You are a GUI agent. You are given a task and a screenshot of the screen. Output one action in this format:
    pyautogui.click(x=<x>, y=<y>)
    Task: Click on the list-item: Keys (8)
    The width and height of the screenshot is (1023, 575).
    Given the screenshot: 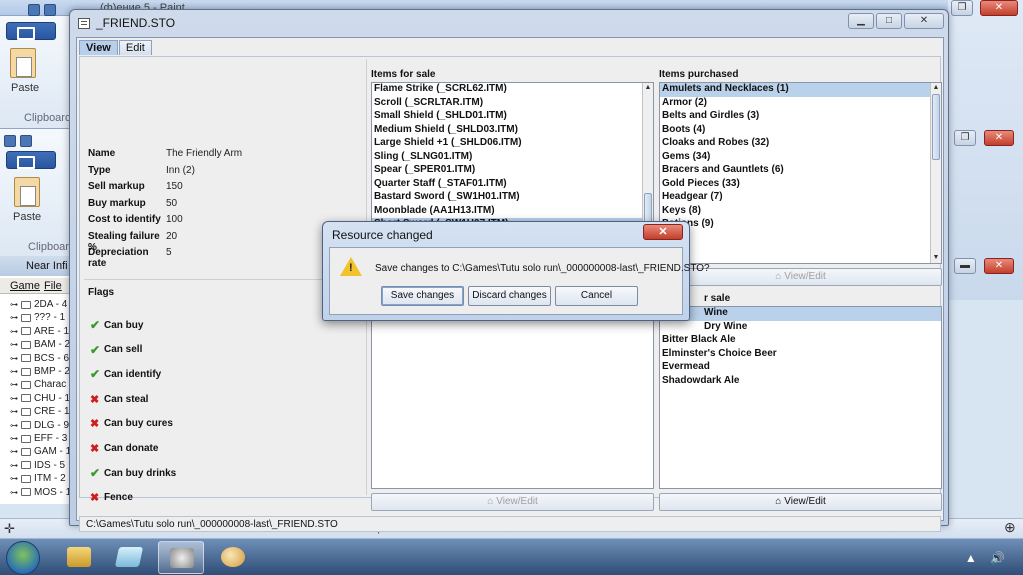 What is the action you would take?
    pyautogui.click(x=800, y=212)
    